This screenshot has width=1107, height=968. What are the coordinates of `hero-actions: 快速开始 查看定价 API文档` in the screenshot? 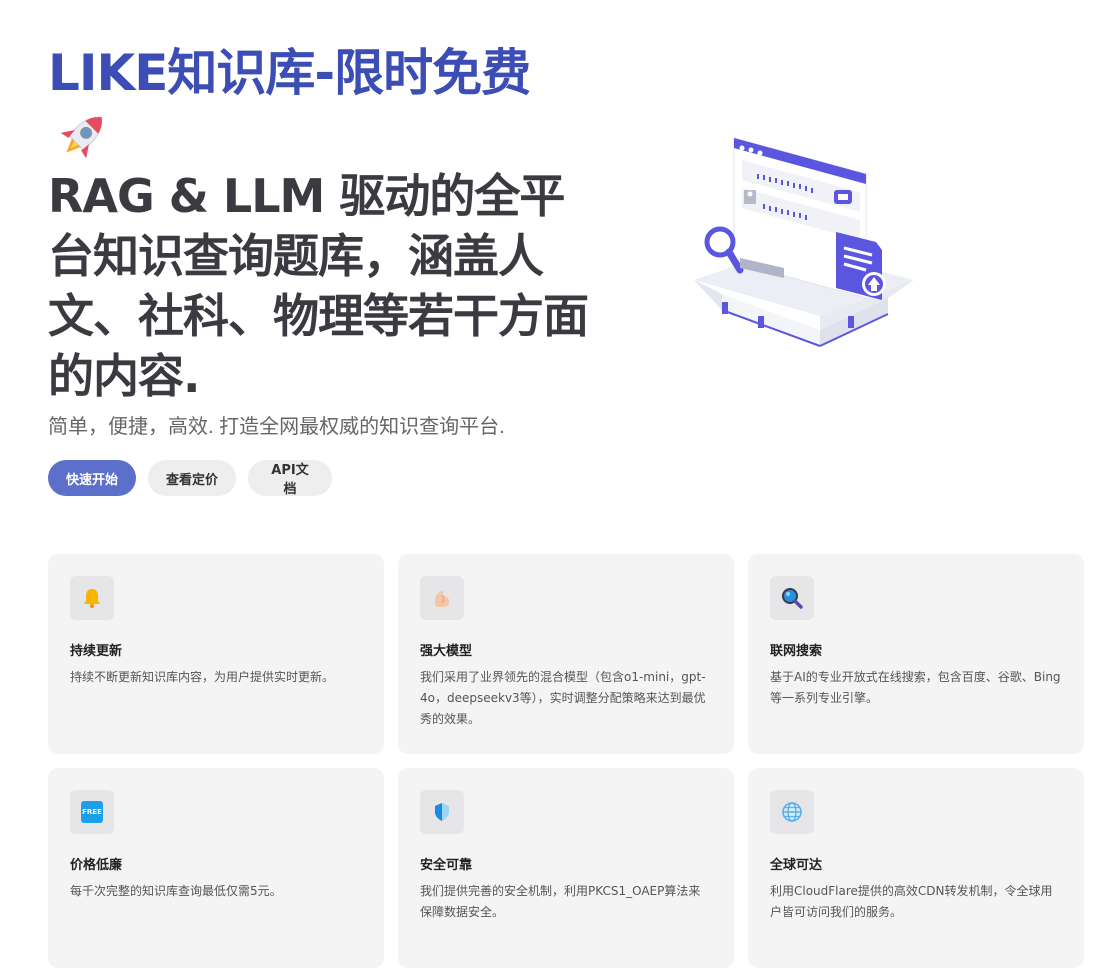 It's located at (190, 478).